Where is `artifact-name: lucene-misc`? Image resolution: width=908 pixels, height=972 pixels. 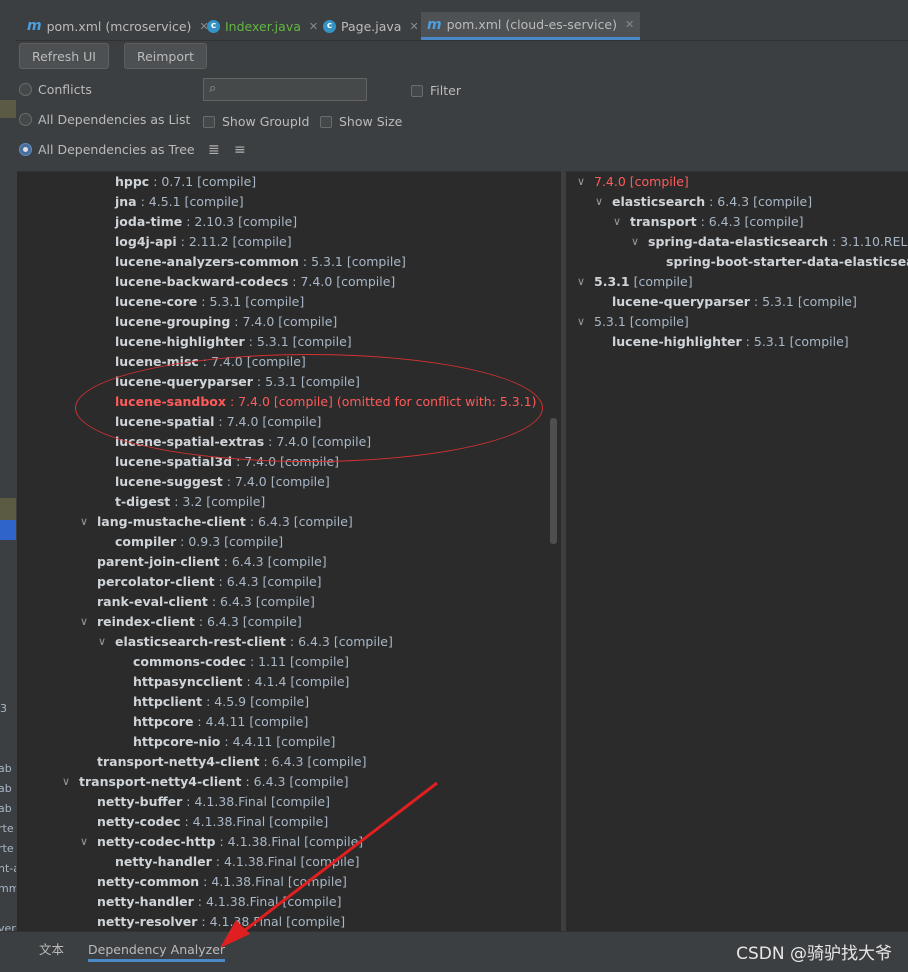 artifact-name: lucene-misc is located at coordinates (157, 361).